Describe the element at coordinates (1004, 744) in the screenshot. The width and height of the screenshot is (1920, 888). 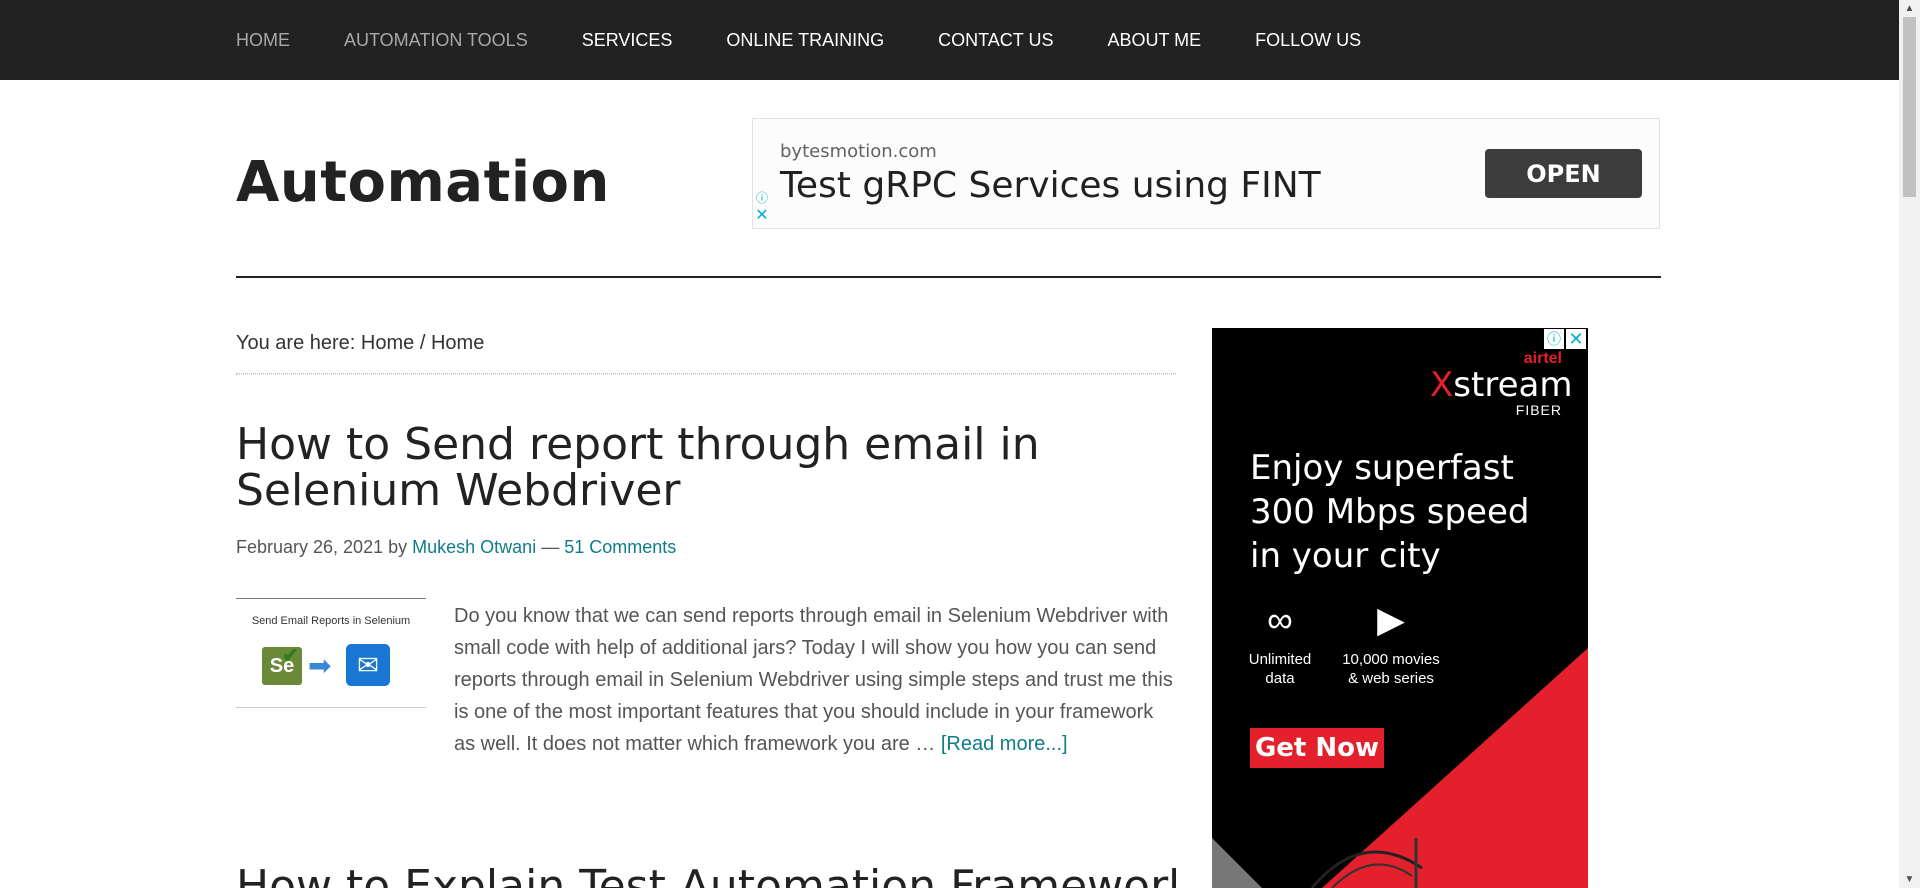
I see `read-more-link: [Read more...]` at that location.